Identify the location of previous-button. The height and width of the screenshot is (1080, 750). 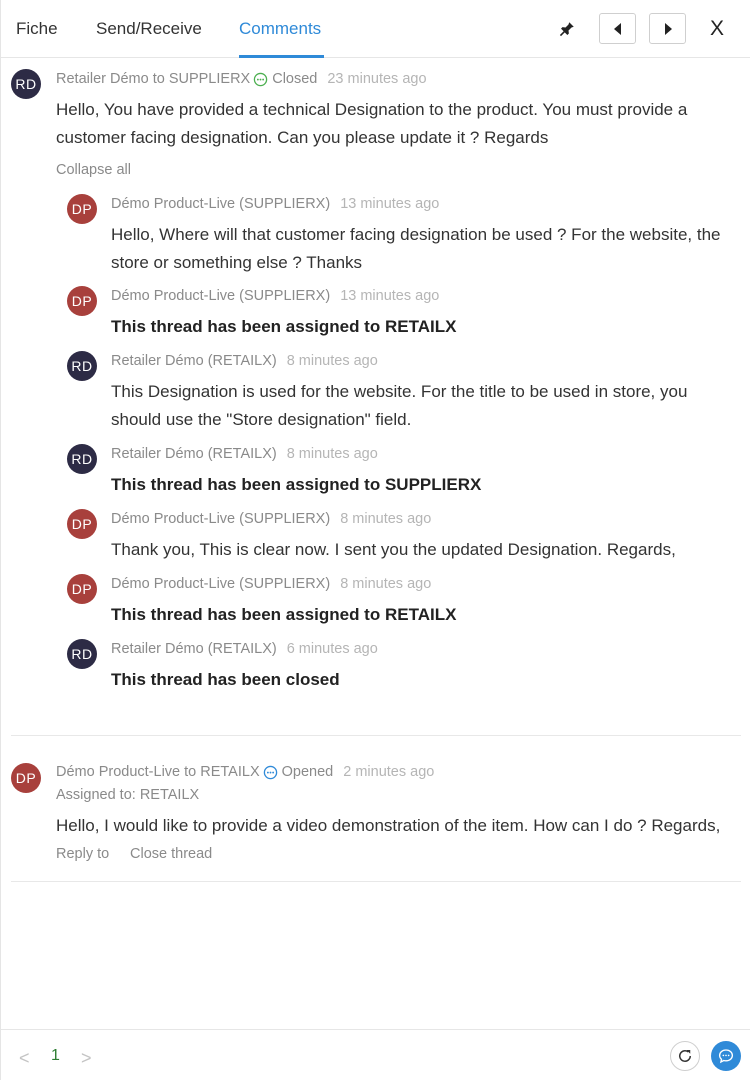
(617, 28).